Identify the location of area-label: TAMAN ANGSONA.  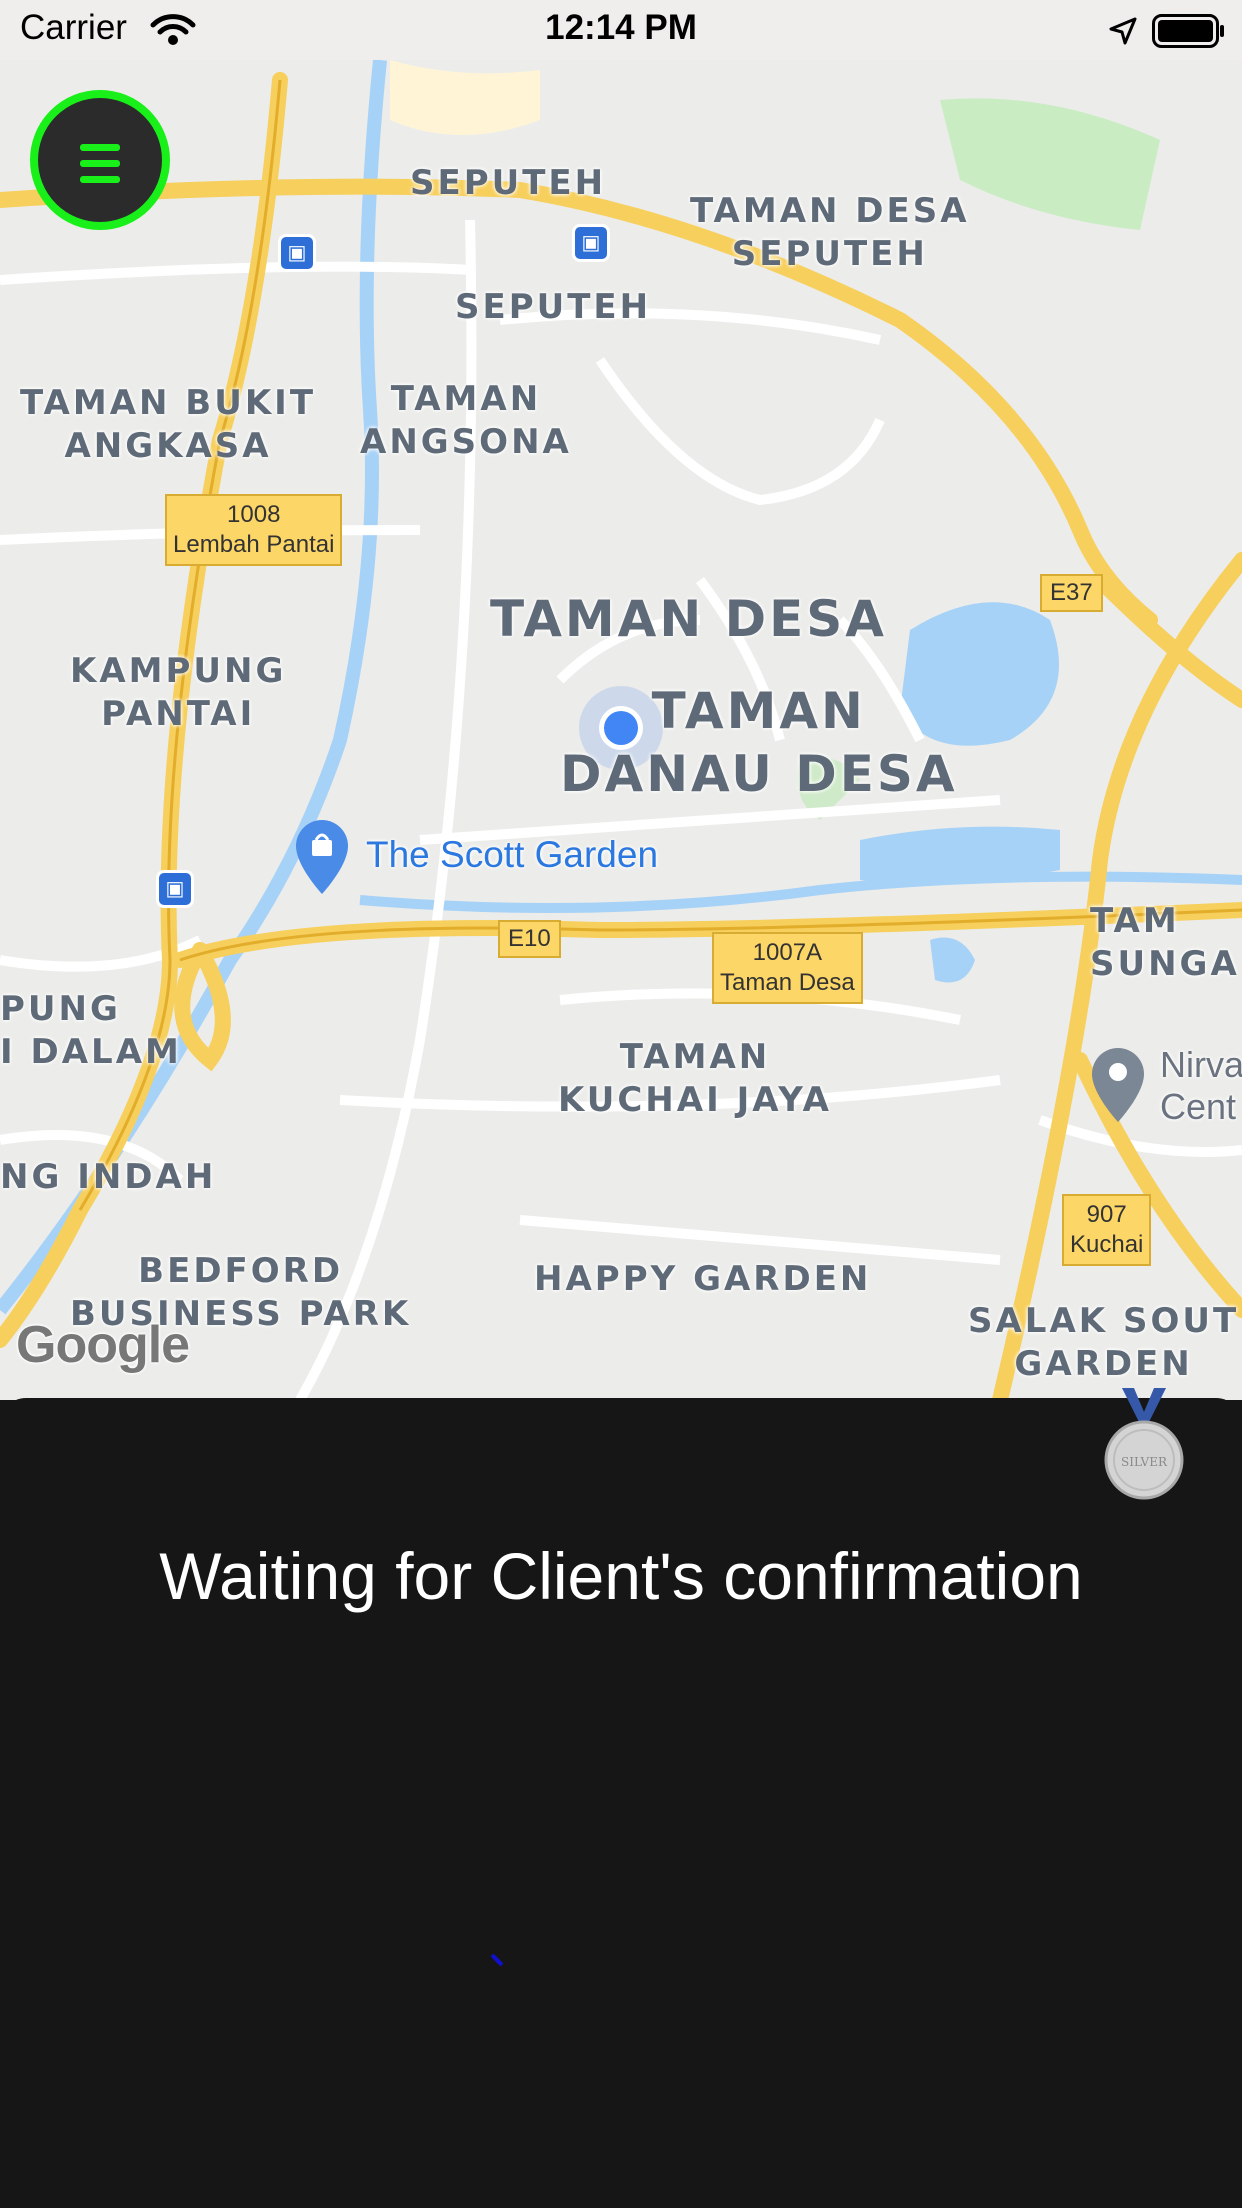
(466, 420).